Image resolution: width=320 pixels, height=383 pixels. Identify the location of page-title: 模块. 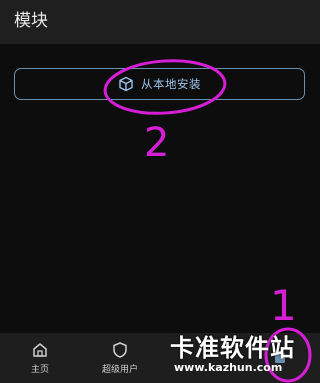
(31, 21).